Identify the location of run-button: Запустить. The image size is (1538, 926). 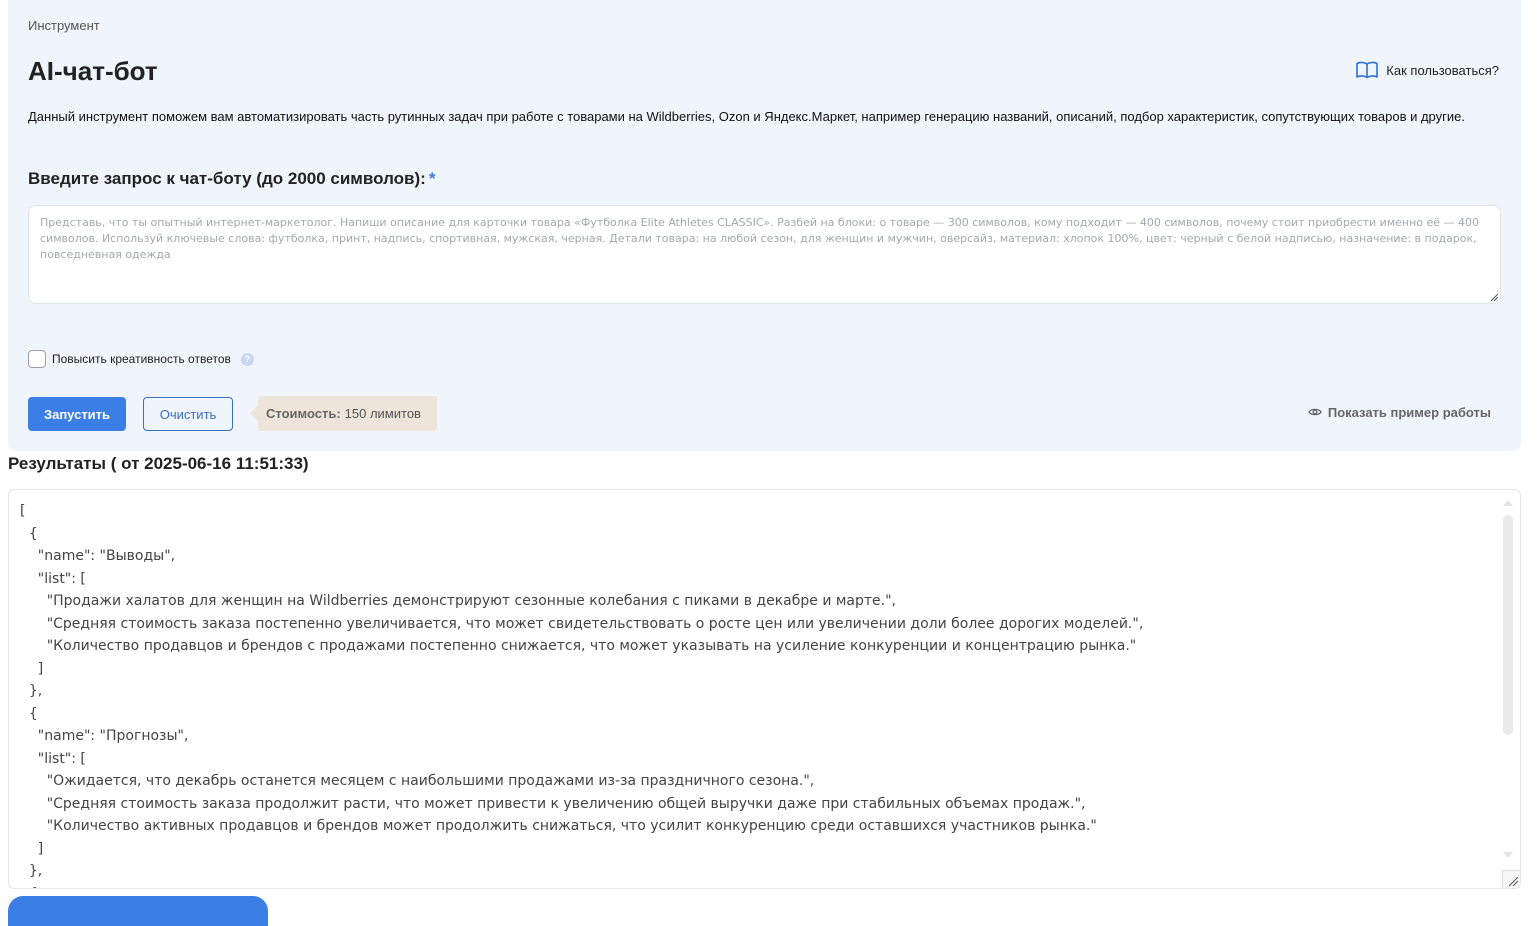
(77, 414).